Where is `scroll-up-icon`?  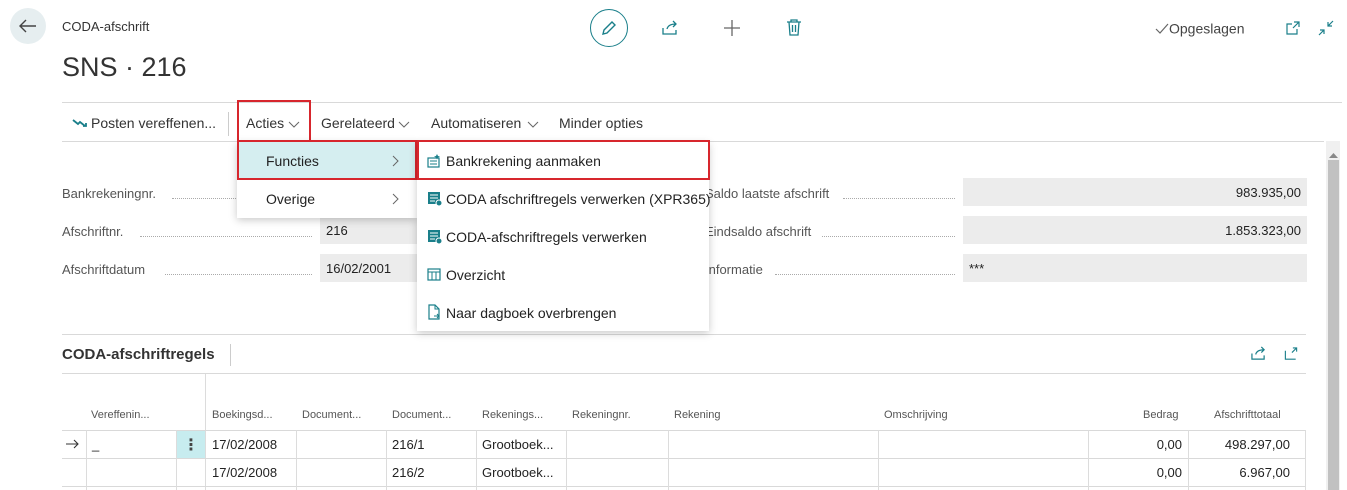 scroll-up-icon is located at coordinates (1333, 153).